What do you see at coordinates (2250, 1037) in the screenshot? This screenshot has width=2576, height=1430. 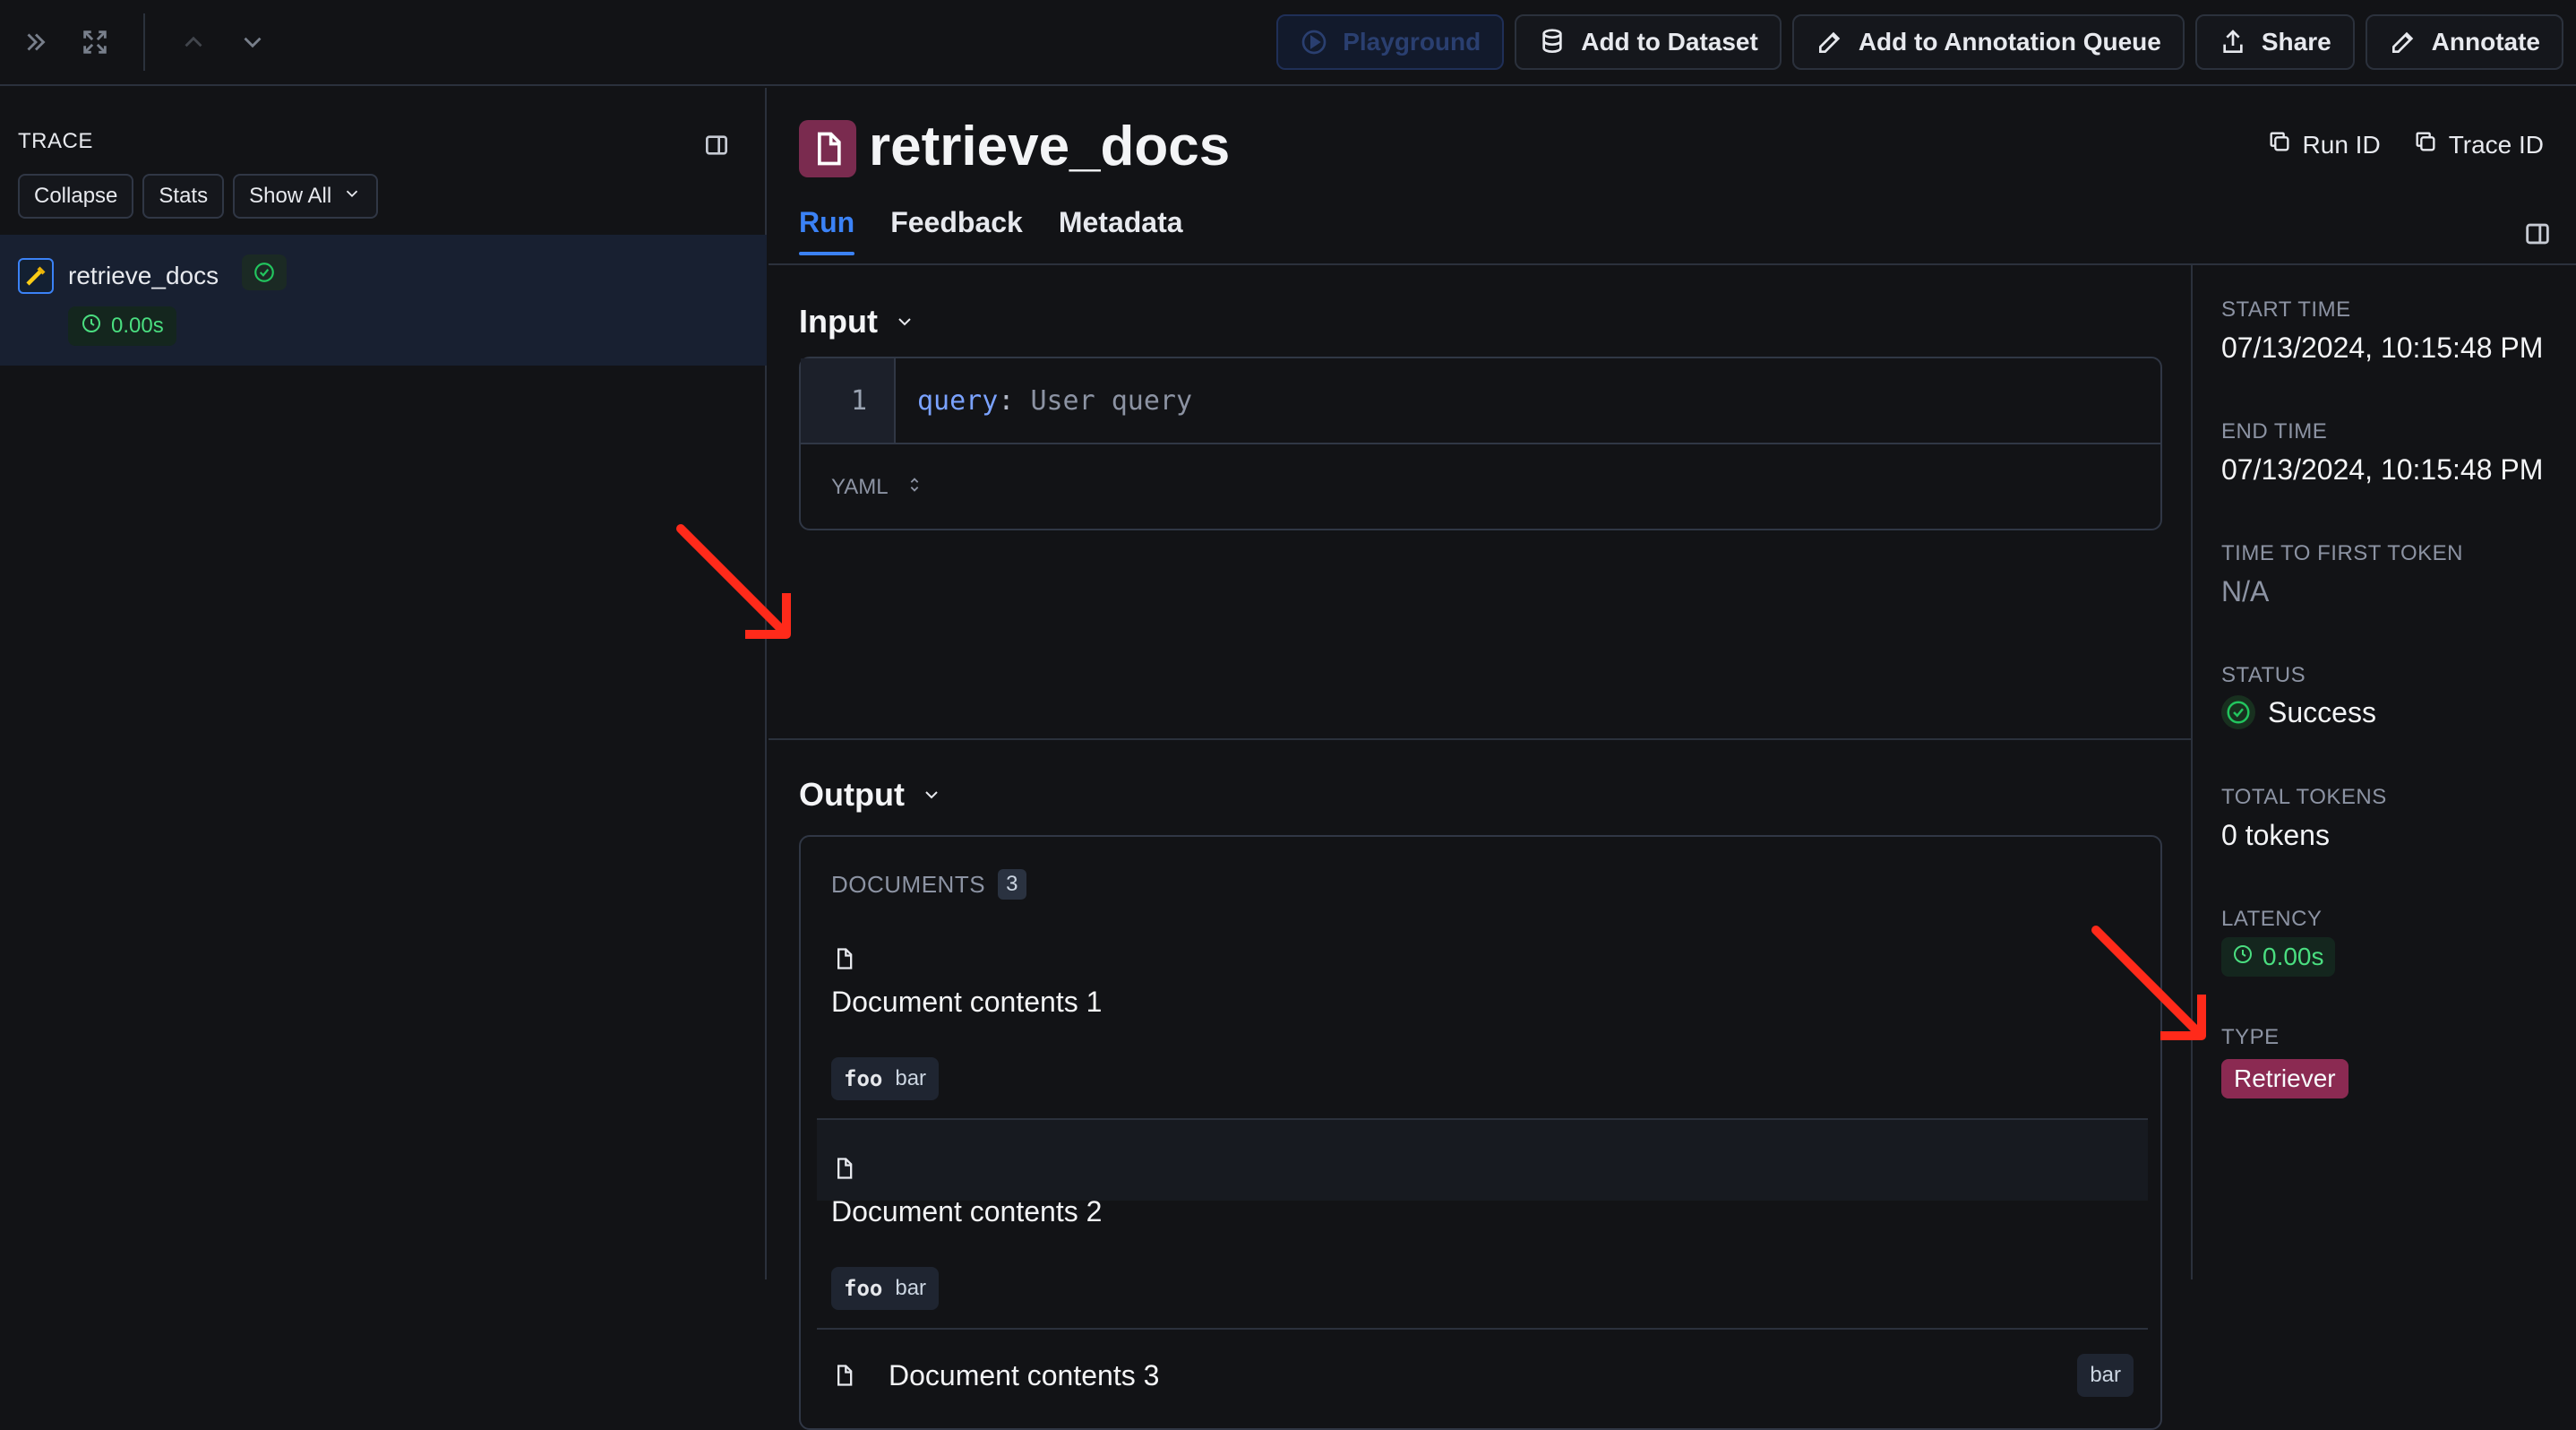 I see `type-label: TYPE` at bounding box center [2250, 1037].